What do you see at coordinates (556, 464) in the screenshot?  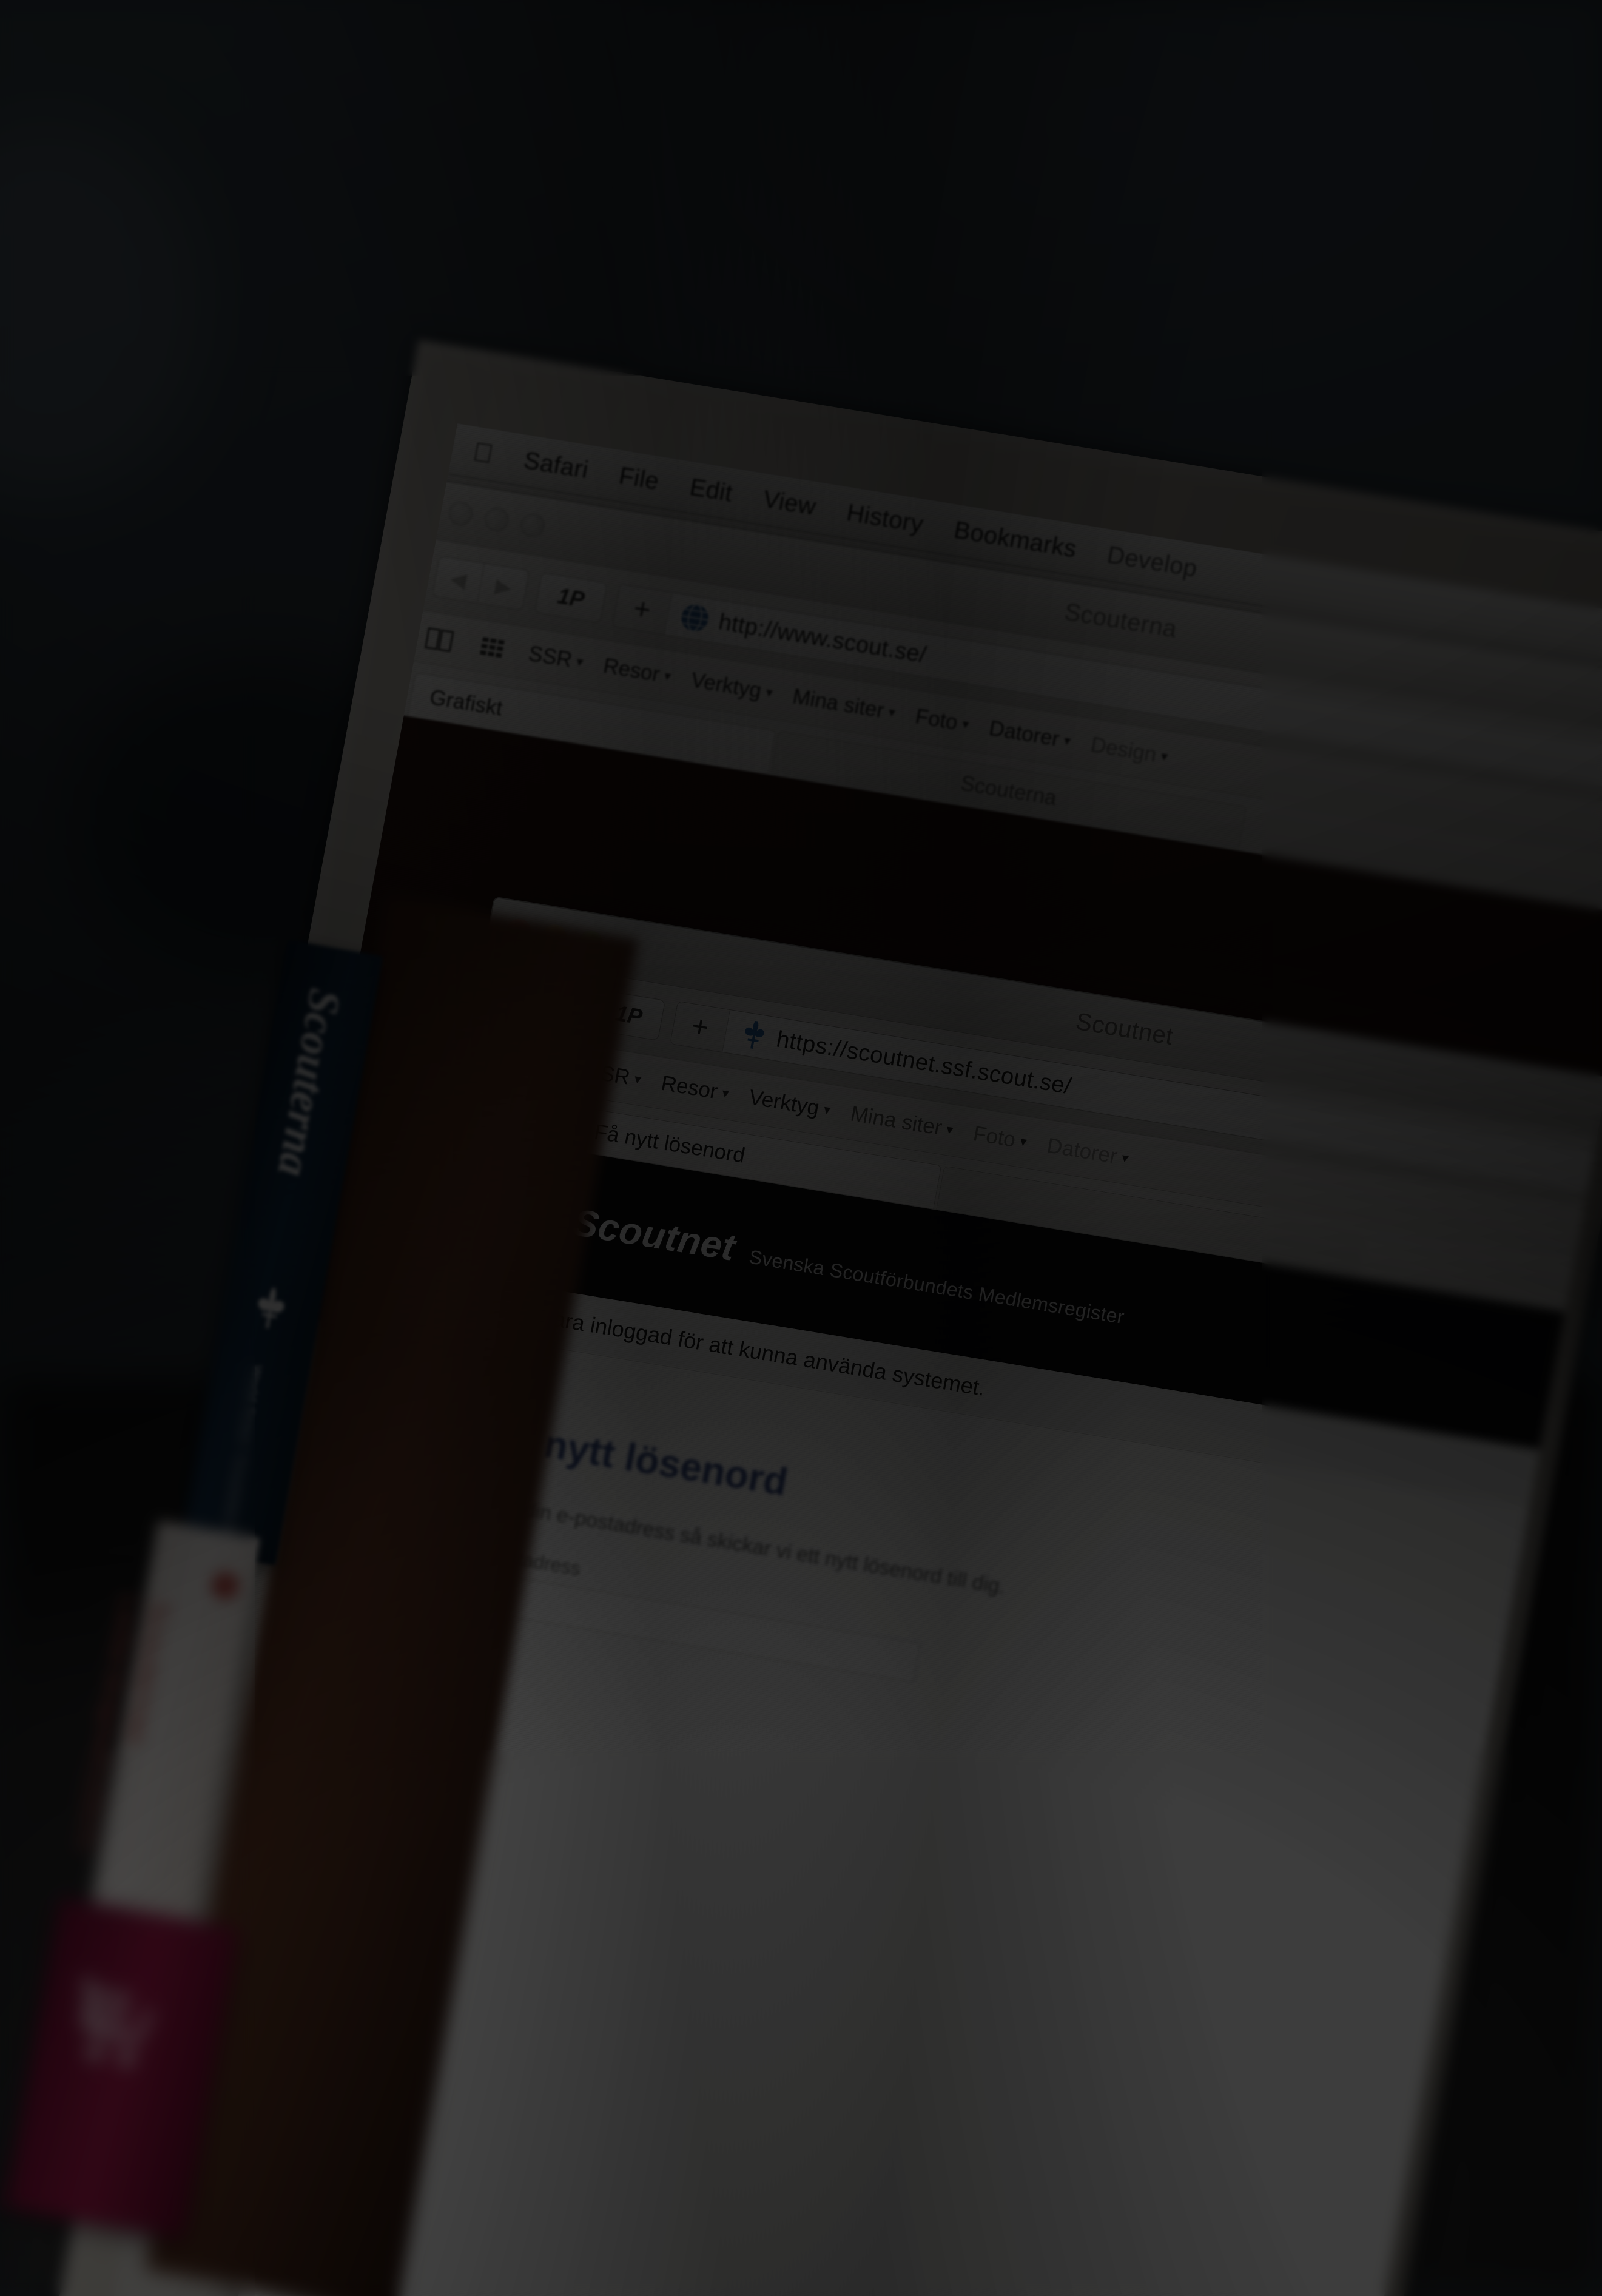 I see `menu-item-safari: Safari` at bounding box center [556, 464].